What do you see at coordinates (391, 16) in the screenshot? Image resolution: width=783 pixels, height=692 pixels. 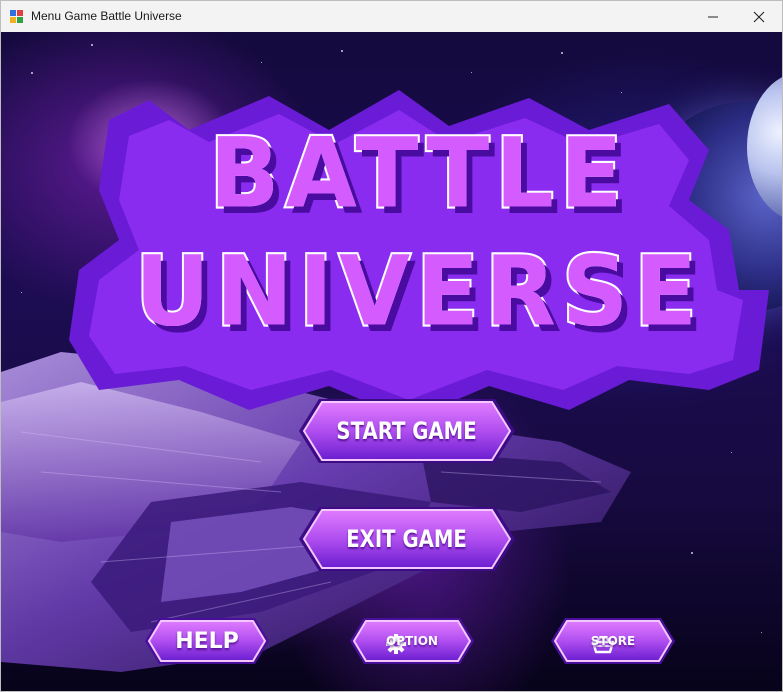 I see `title-bar: Menu Game Battle Universe` at bounding box center [391, 16].